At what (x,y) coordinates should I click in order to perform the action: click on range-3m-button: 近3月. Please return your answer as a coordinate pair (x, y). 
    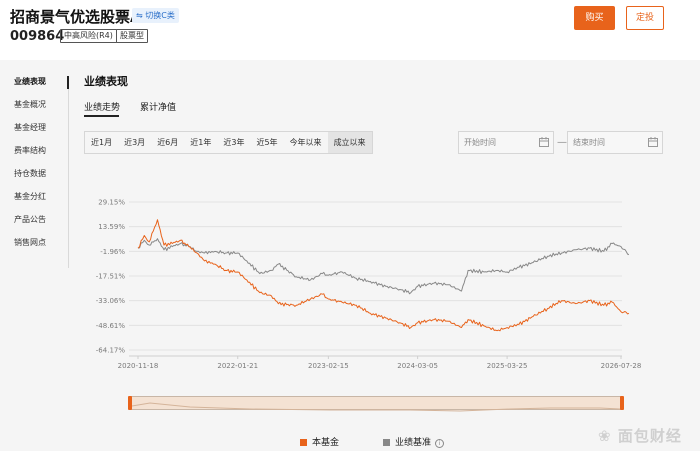
    Looking at the image, I should click on (134, 142).